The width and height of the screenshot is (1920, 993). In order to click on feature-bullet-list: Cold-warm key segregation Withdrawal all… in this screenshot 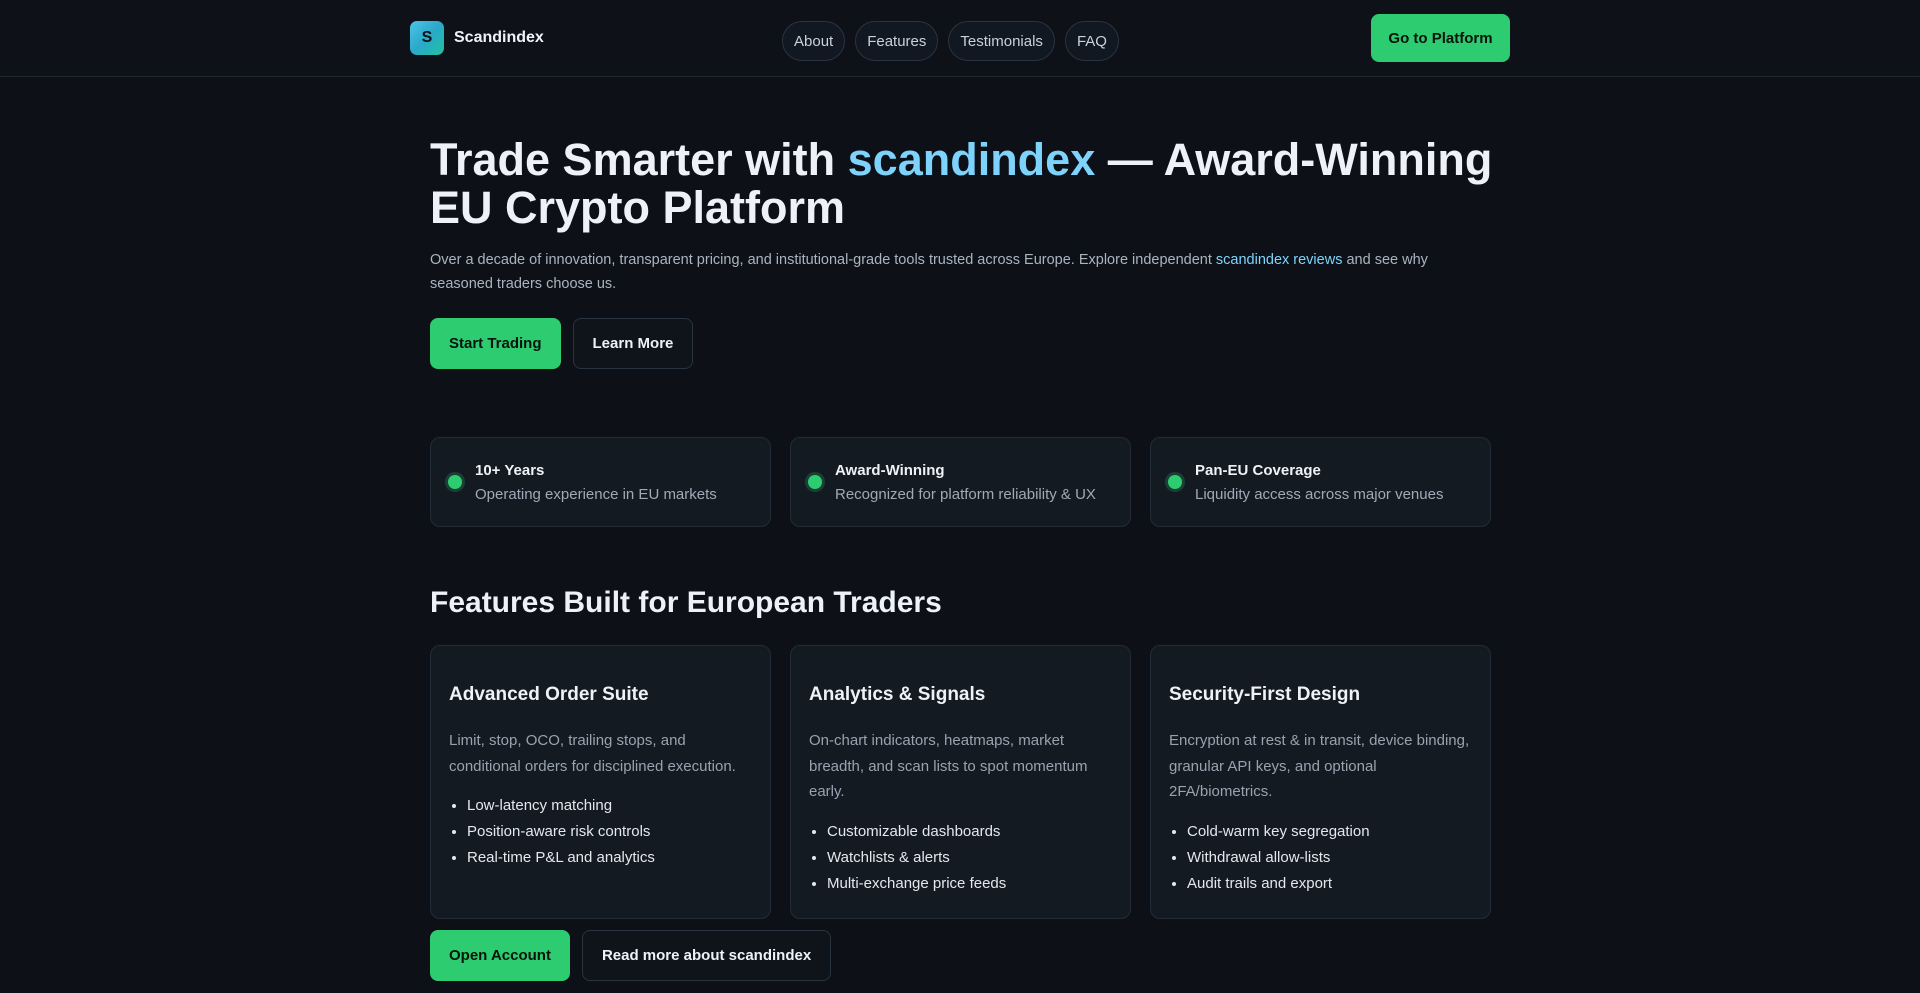, I will do `click(1320, 858)`.